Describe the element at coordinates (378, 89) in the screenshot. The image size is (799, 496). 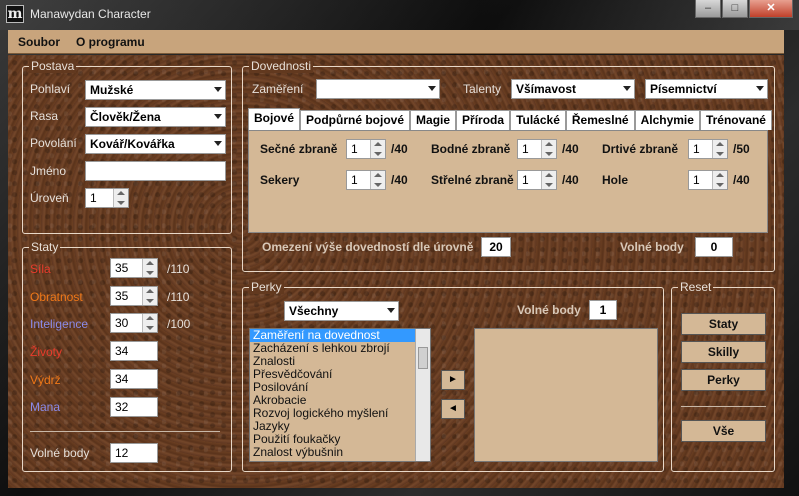
I see `zamereni-select` at that location.